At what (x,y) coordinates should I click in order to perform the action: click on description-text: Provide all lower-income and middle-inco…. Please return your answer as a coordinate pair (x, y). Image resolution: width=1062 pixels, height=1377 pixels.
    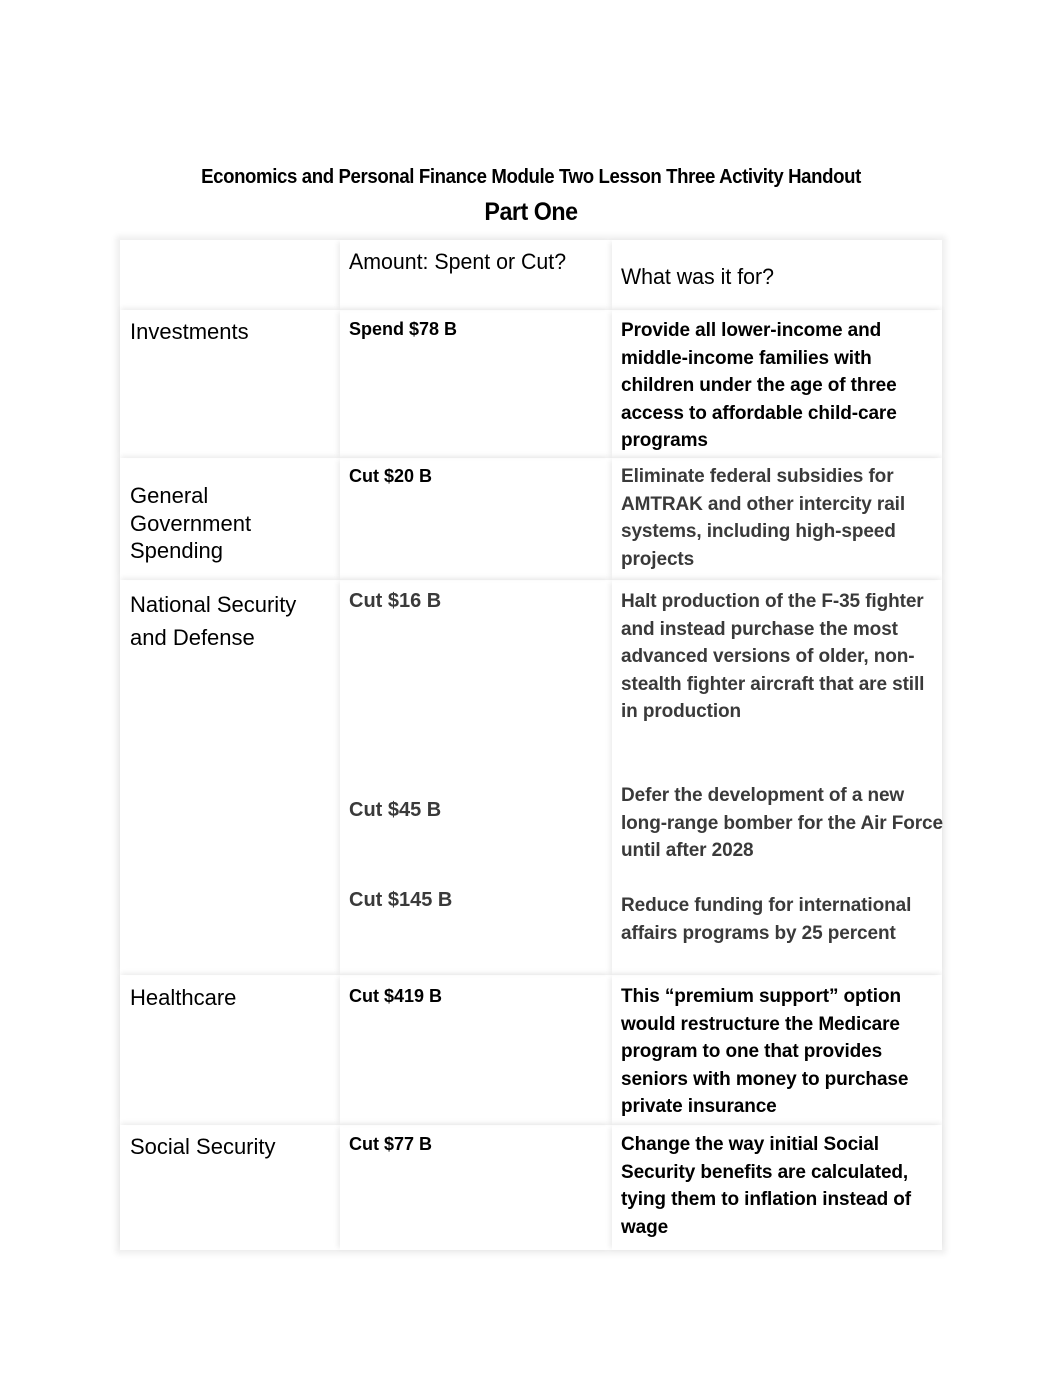
    Looking at the image, I should click on (759, 386).